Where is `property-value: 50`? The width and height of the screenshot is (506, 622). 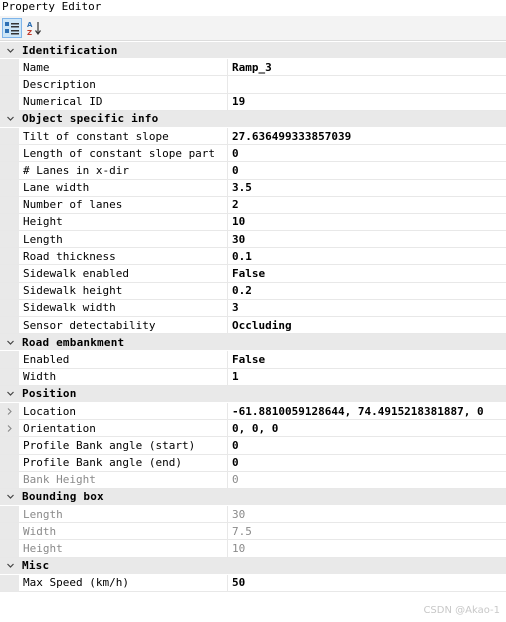
property-value: 50 is located at coordinates (367, 583).